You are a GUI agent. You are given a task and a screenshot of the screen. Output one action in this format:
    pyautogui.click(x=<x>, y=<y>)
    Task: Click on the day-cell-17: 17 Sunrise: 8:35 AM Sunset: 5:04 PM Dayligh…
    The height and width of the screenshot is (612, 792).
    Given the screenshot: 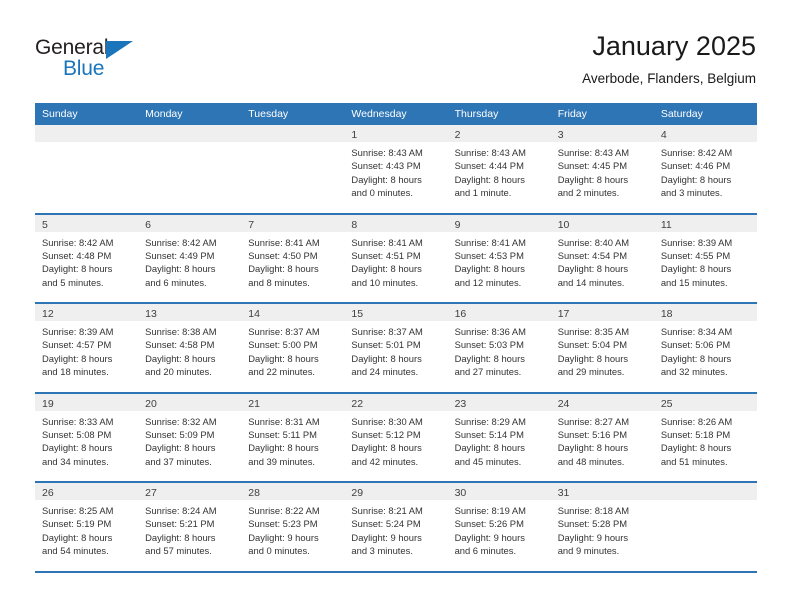 What is the action you would take?
    pyautogui.click(x=602, y=348)
    